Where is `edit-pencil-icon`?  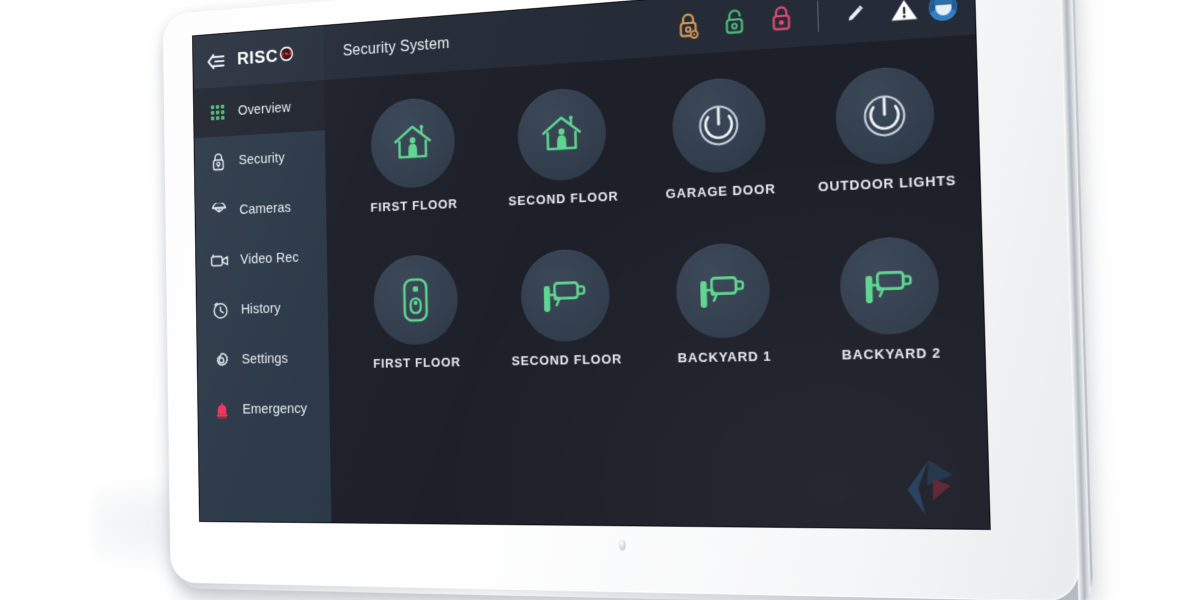
edit-pencil-icon is located at coordinates (855, 22).